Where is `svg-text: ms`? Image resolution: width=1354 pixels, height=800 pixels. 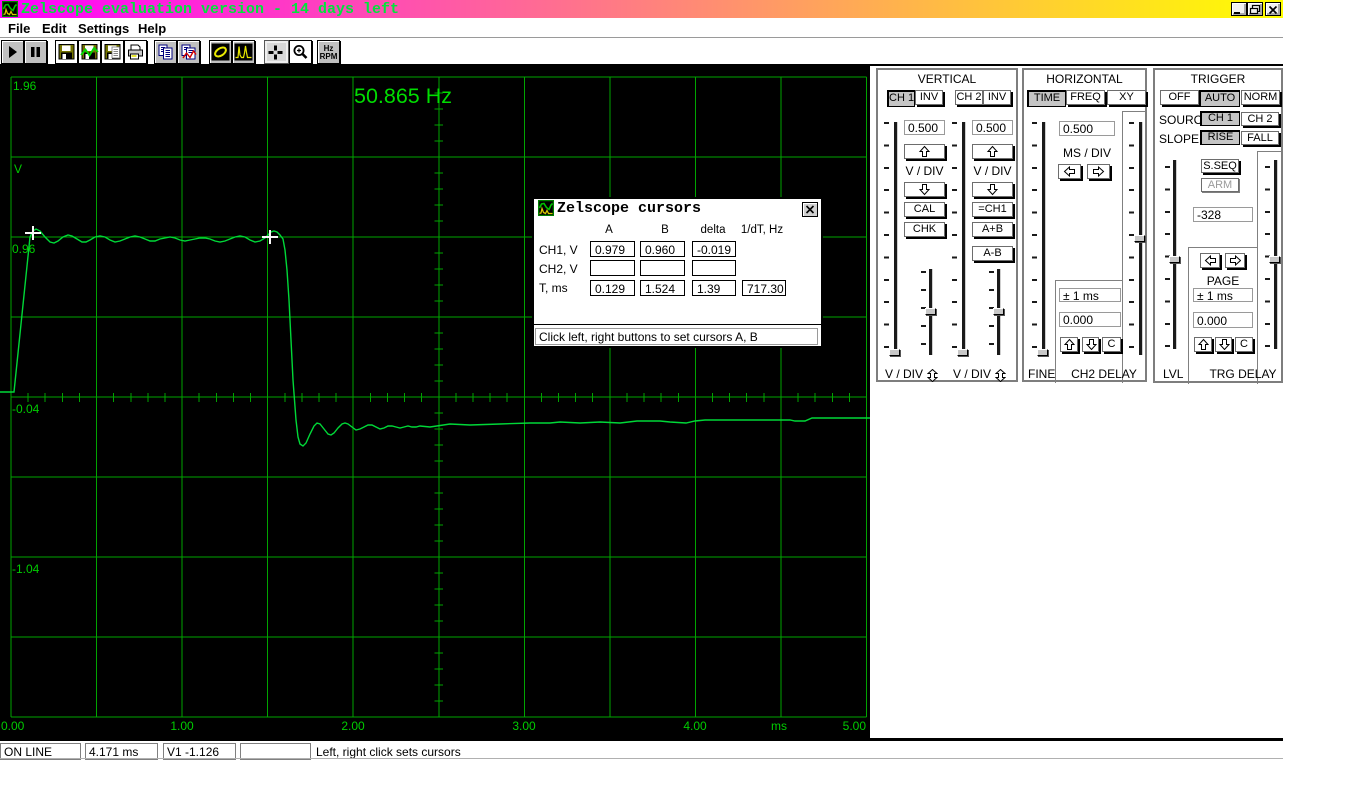
svg-text: ms is located at coordinates (779, 726).